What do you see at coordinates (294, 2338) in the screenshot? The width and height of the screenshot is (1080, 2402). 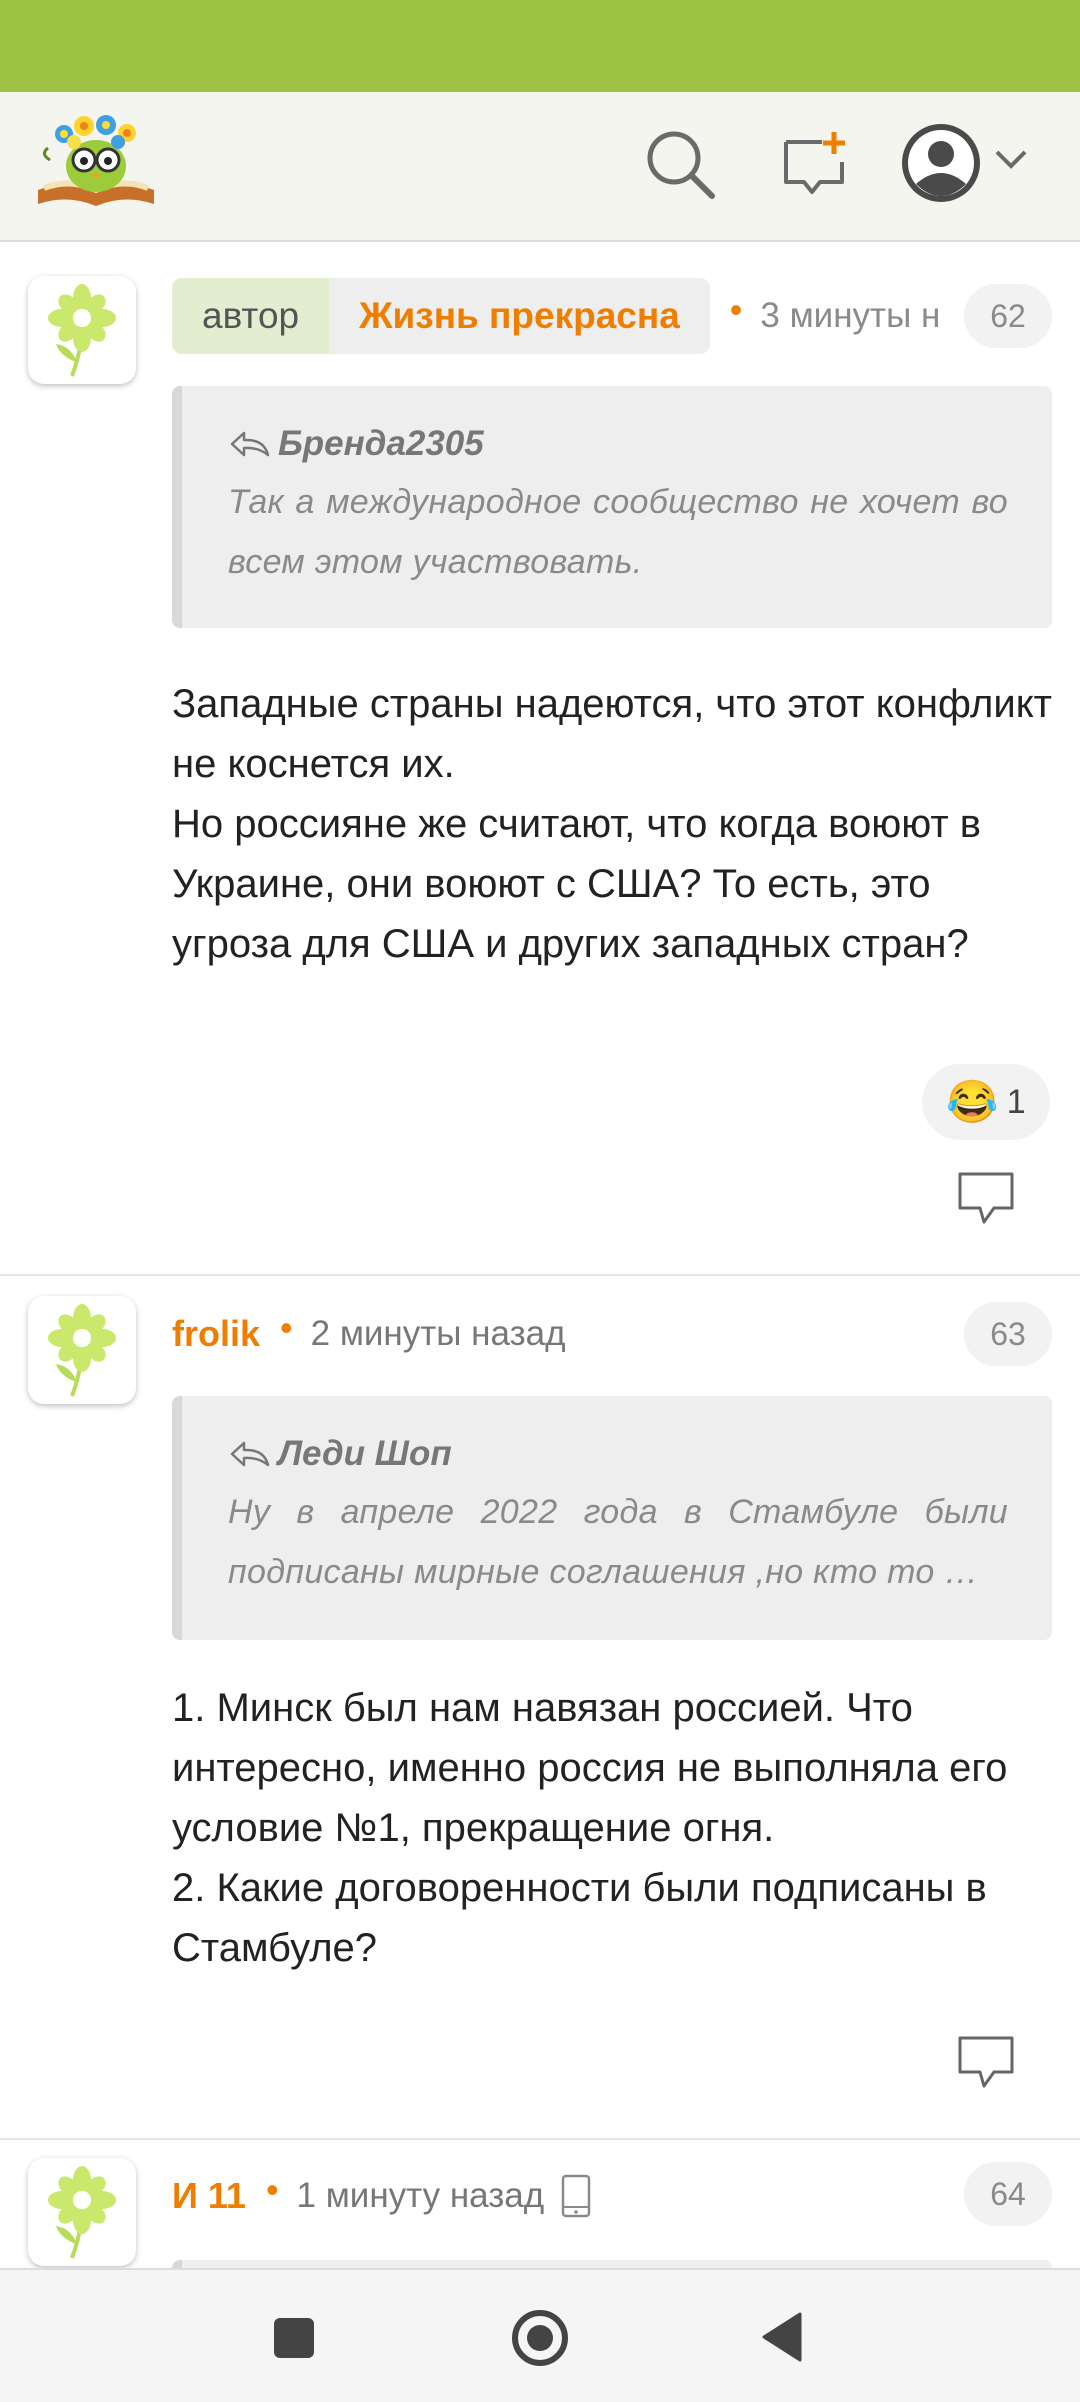 I see `square-recents-icon` at bounding box center [294, 2338].